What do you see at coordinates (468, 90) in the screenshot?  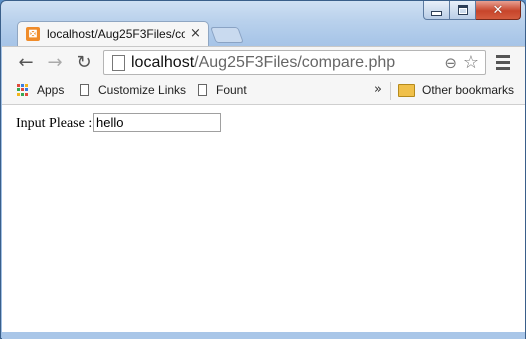 I see `other-bookmarks-label: Other bookmarks` at bounding box center [468, 90].